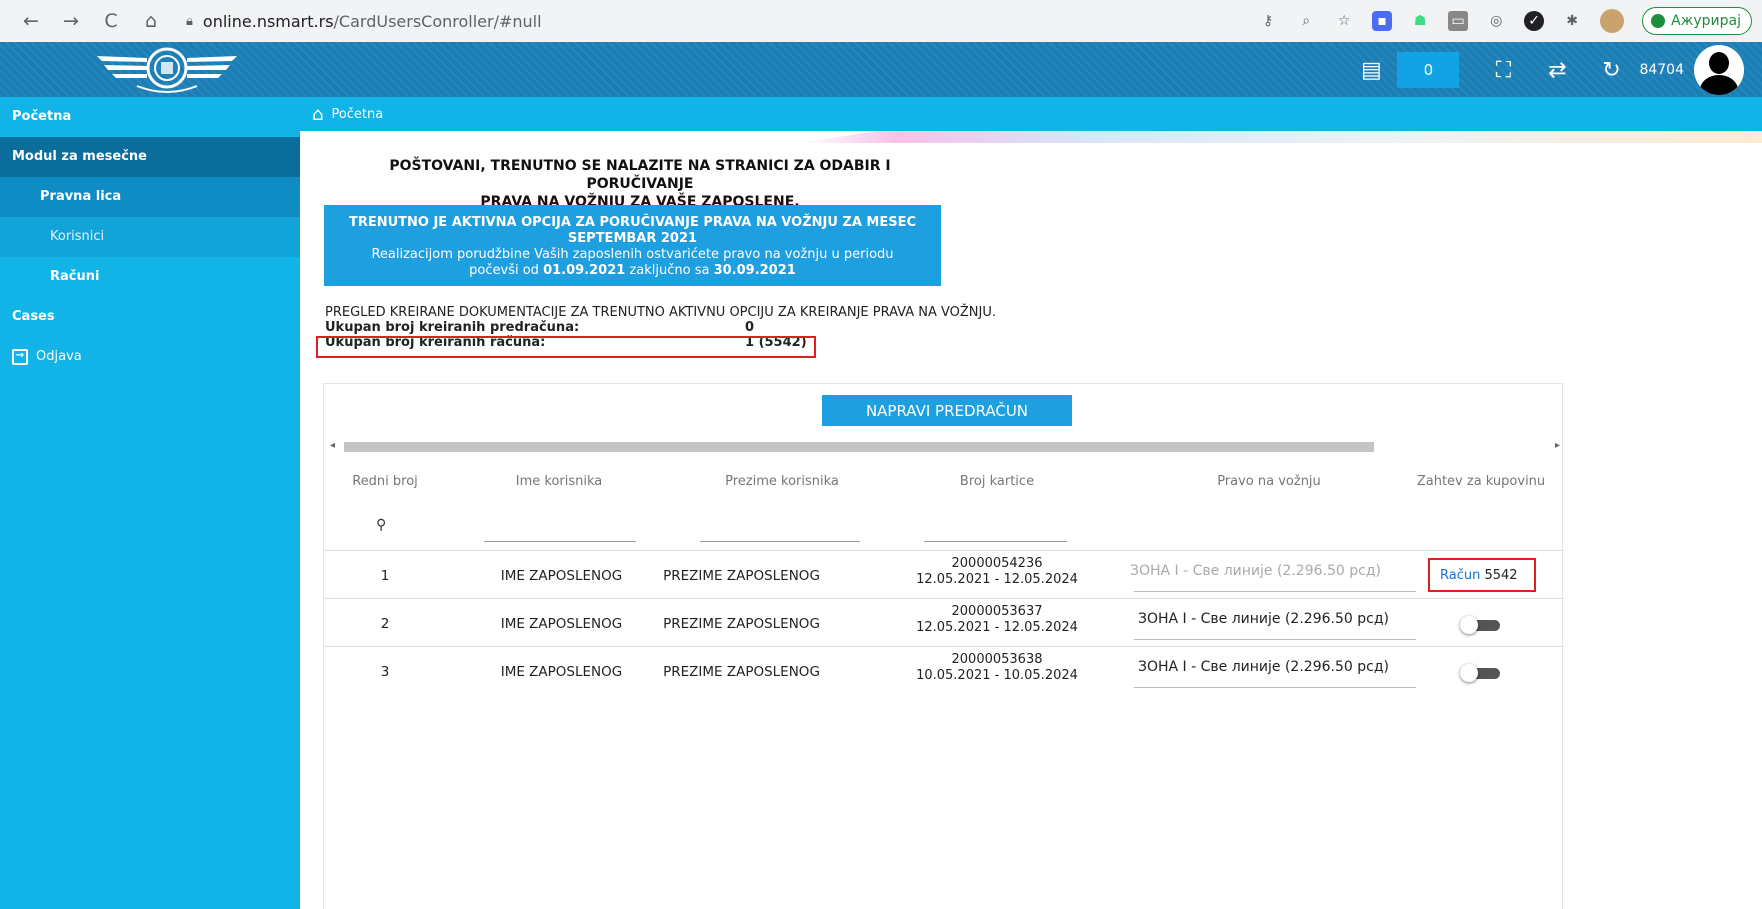  What do you see at coordinates (150, 157) in the screenshot?
I see `sidebar-item-modul-za-mesecne: Modul za mesečne` at bounding box center [150, 157].